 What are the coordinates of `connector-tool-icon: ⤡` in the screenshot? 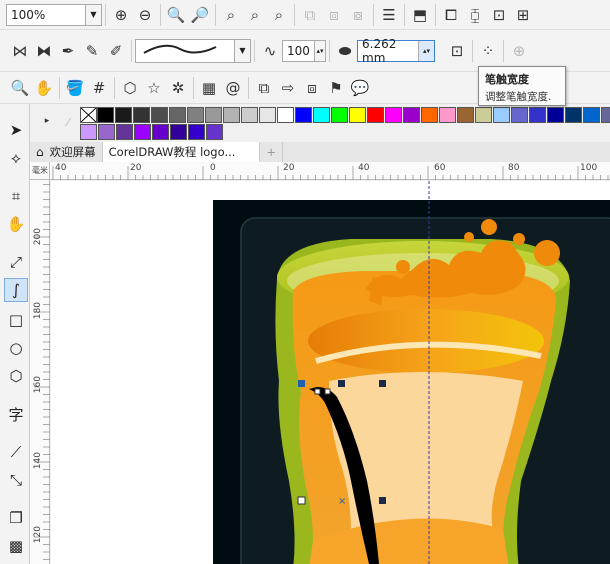 It's located at (16, 480).